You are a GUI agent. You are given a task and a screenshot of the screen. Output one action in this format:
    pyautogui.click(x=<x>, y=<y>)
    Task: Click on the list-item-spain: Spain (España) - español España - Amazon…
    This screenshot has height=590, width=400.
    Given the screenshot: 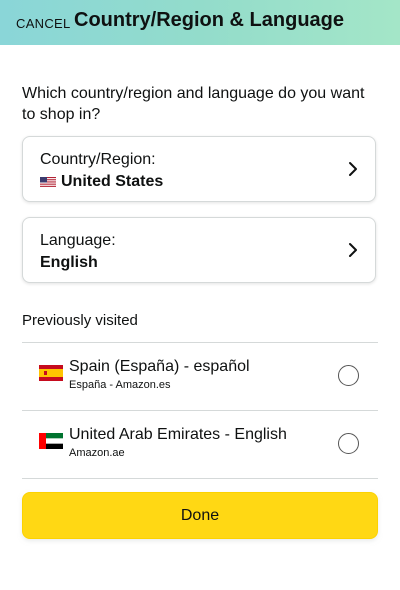 What is the action you would take?
    pyautogui.click(x=200, y=376)
    